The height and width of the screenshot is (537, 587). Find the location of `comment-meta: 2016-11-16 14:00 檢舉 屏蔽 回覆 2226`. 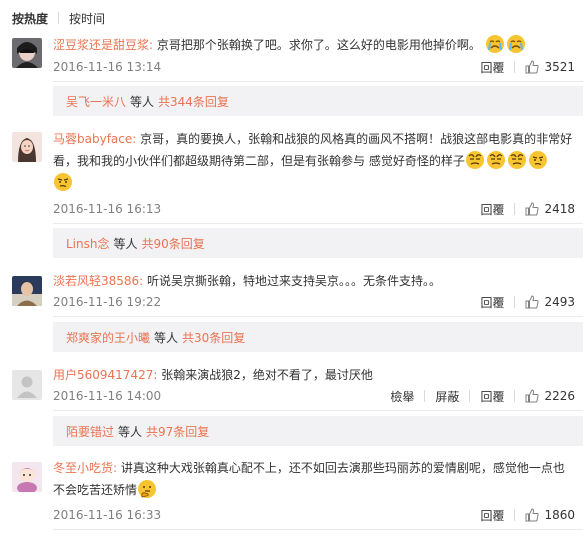

comment-meta: 2016-11-16 14:00 檢舉 屏蔽 回覆 2226 is located at coordinates (314, 396).